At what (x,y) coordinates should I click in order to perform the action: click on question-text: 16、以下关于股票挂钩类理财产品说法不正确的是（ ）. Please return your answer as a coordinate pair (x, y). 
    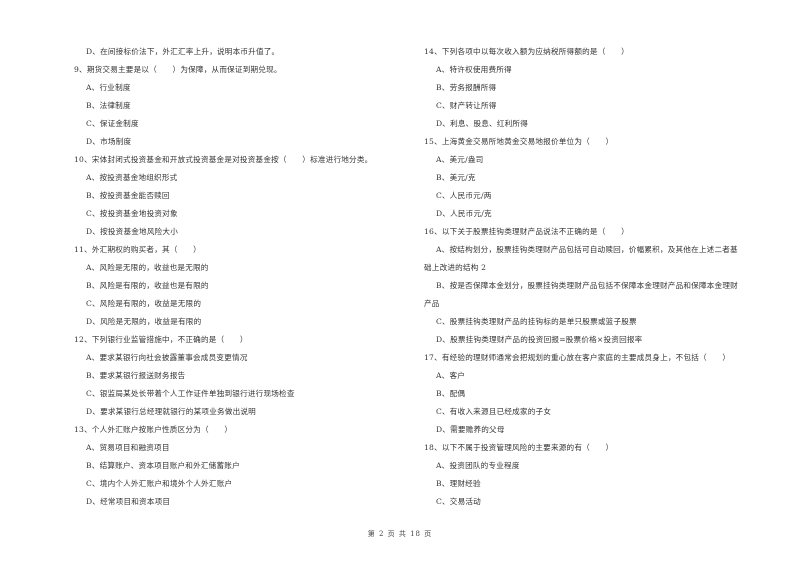
    Looking at the image, I should click on (526, 231).